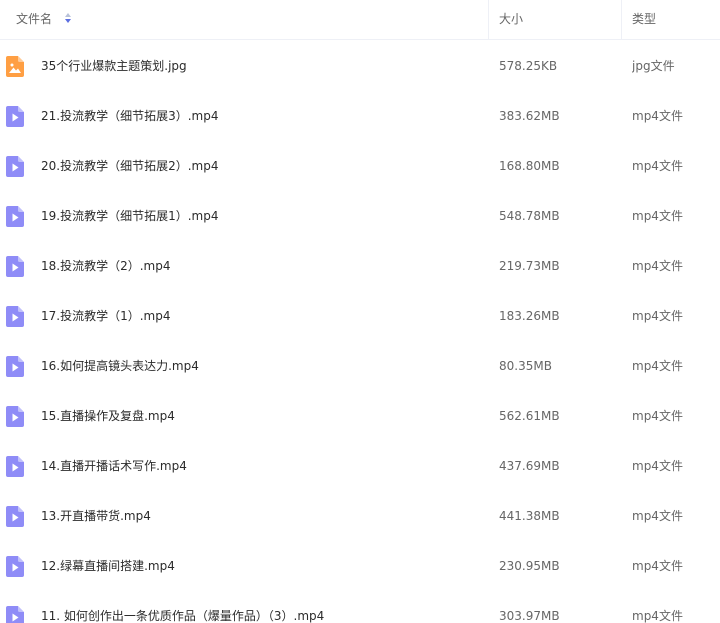  What do you see at coordinates (266, 366) in the screenshot?
I see `file-name: 16.如何提高镜头表达力.mp4` at bounding box center [266, 366].